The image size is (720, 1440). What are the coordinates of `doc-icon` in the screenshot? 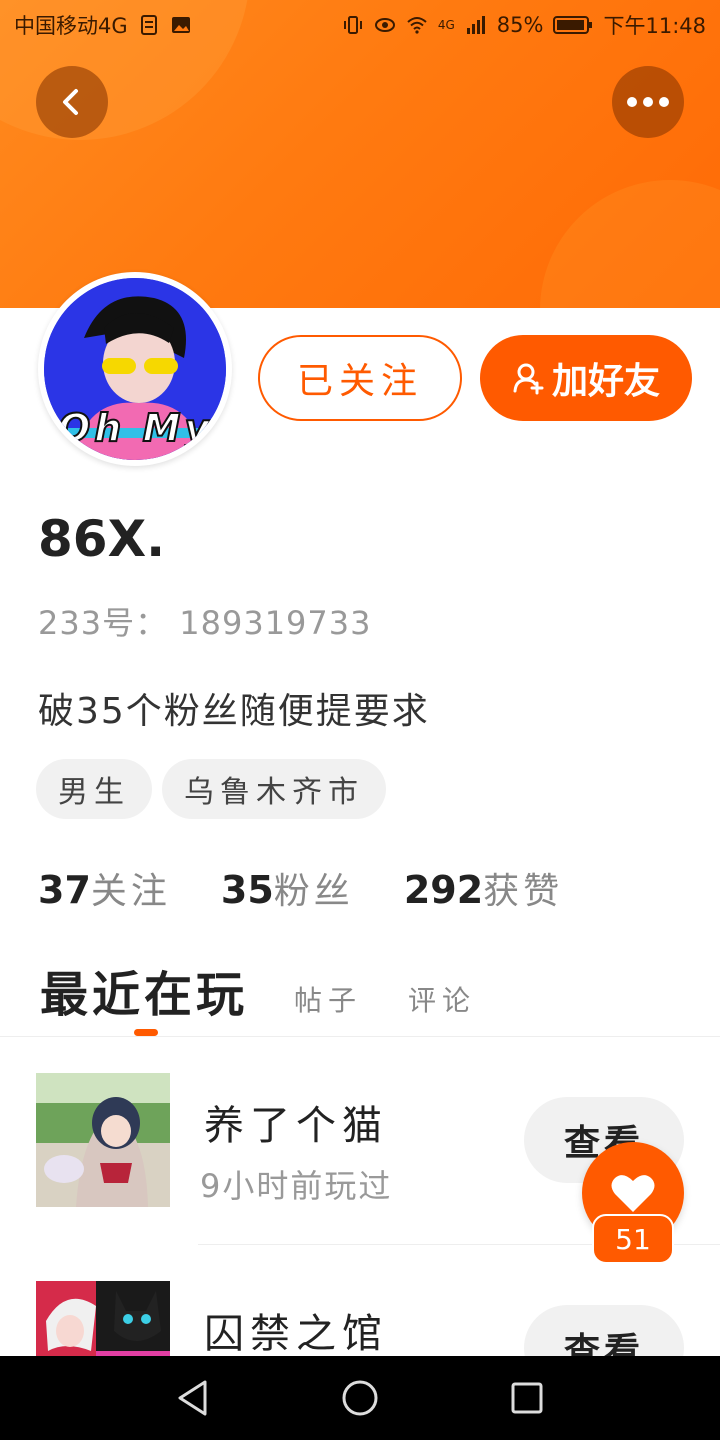 It's located at (148, 25).